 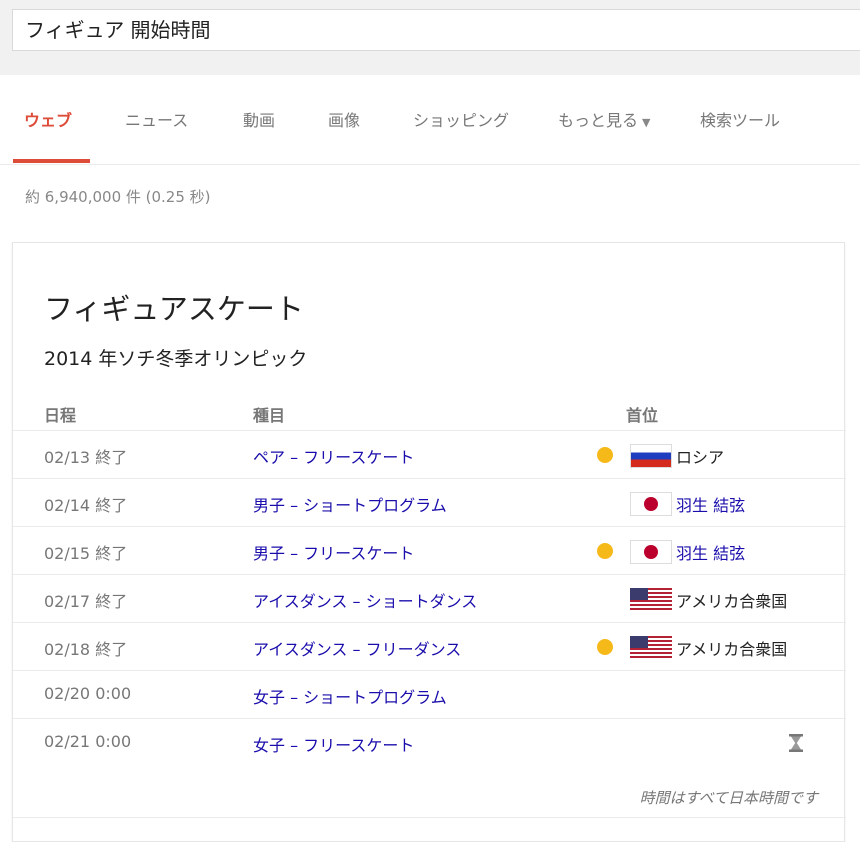 I want to click on event-date: 02/18 終了, so click(x=86, y=649).